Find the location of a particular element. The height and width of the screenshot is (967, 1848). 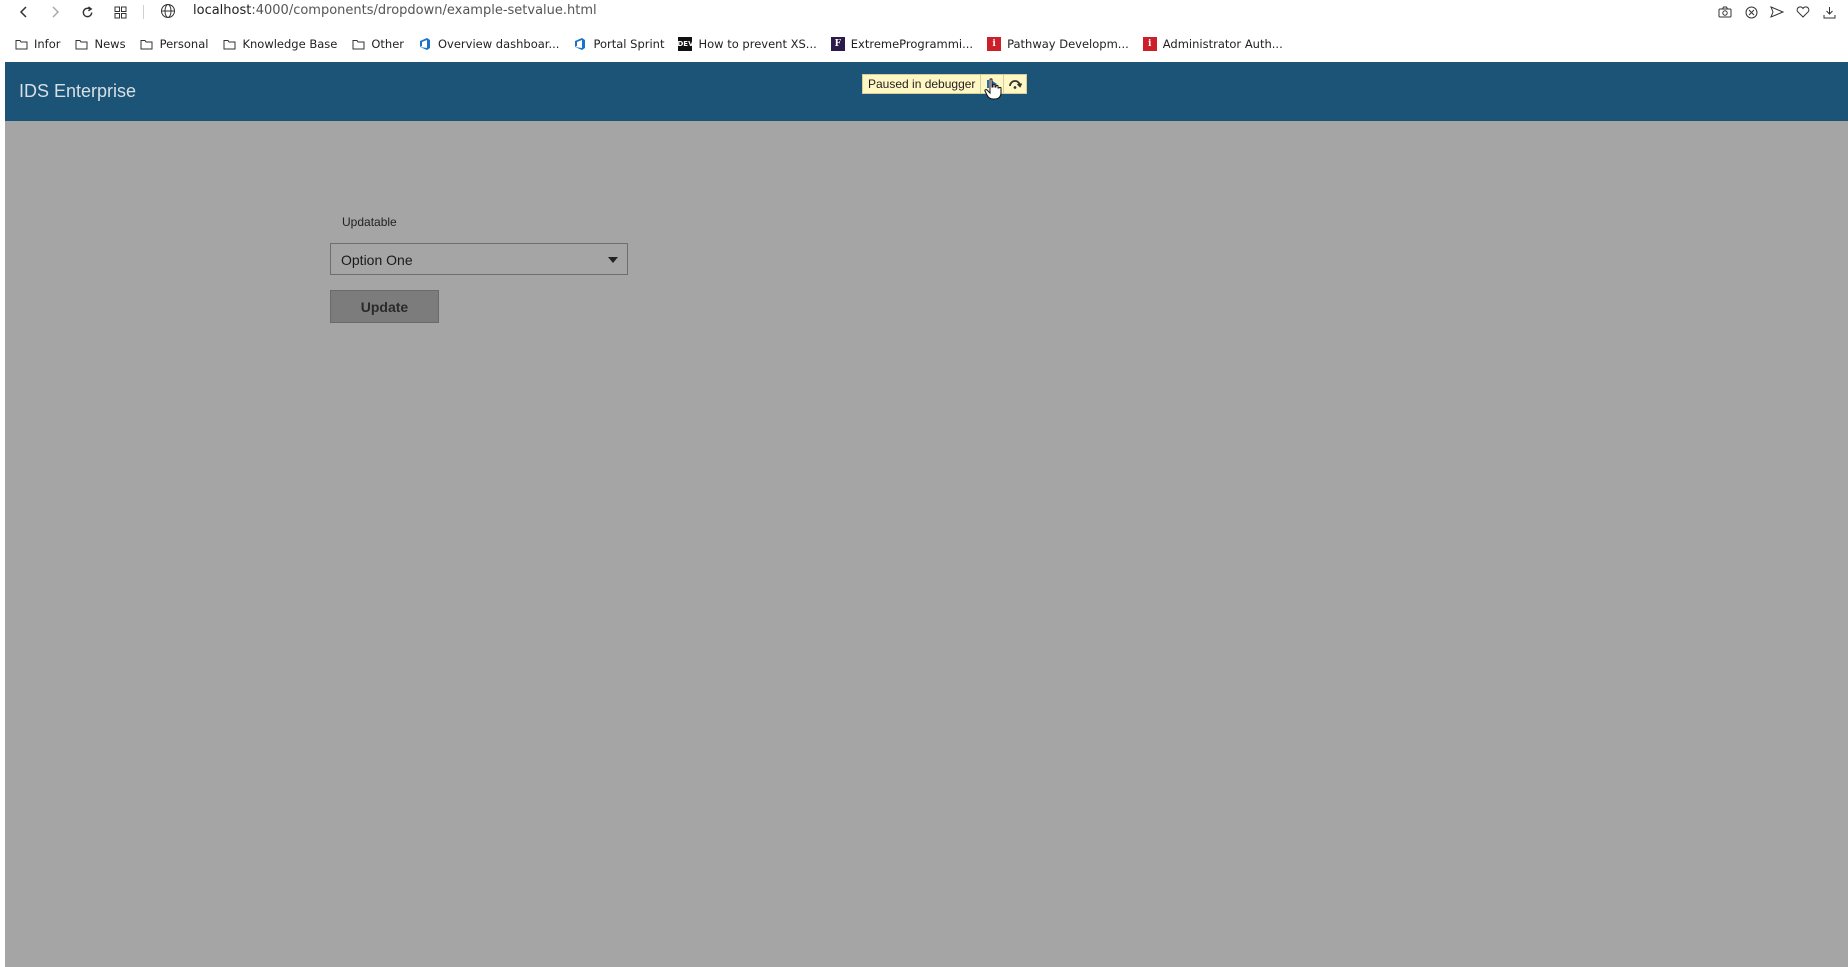

dropdown-selected-value: Option One is located at coordinates (377, 260).